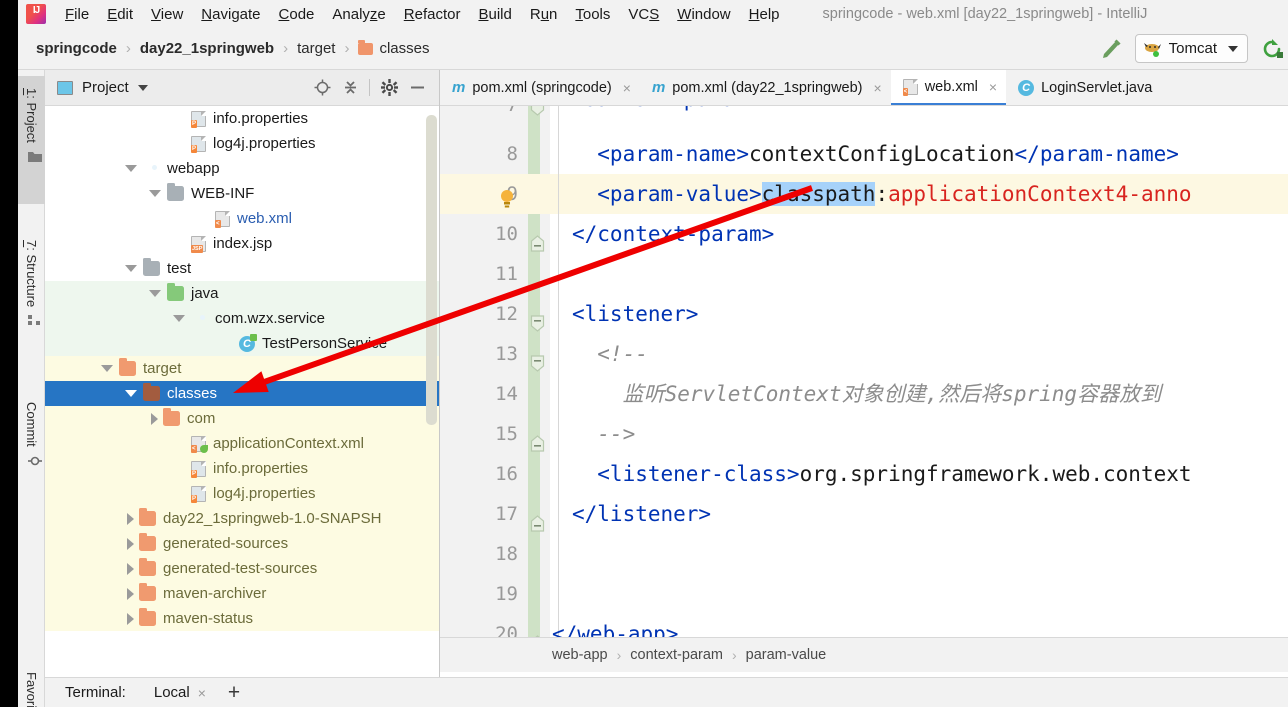  I want to click on editor-tab-pom-xml-day22-1springweb-: m pom.xml (day22_1springweb) ×, so click(765, 87).